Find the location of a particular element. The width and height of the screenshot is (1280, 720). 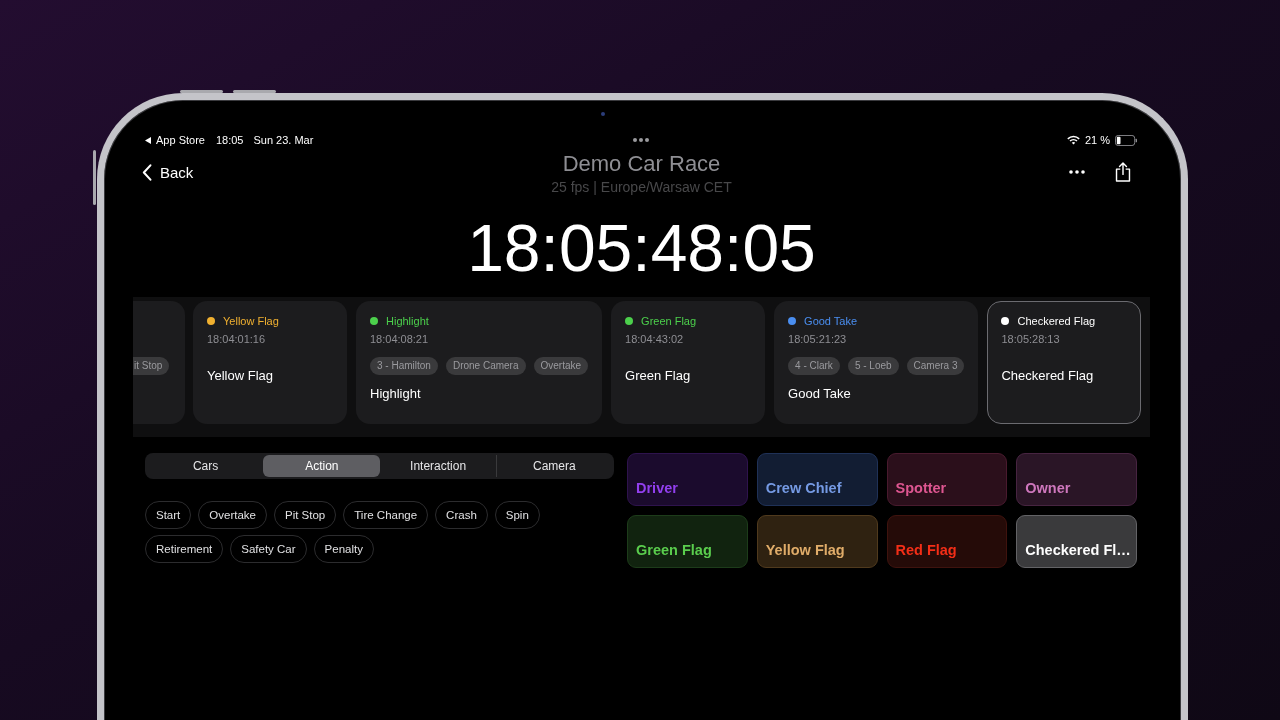

segment-tab: Camera is located at coordinates (553, 466).